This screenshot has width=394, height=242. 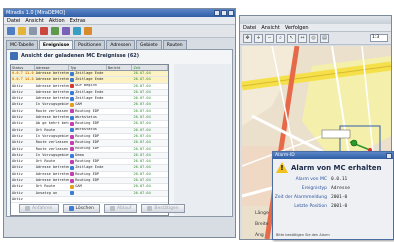 What do you see at coordinates (22, 31) in the screenshot?
I see `open-folder-icon` at bounding box center [22, 31].